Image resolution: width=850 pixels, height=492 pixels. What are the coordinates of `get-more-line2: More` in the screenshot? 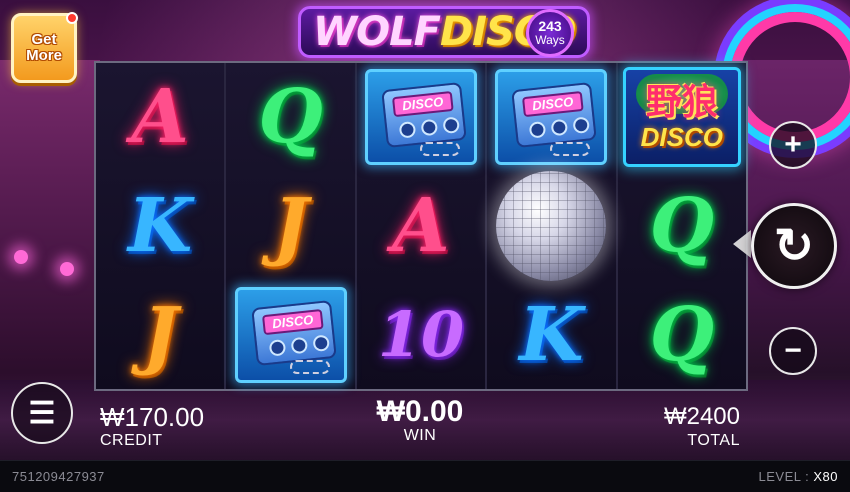 It's located at (44, 55).